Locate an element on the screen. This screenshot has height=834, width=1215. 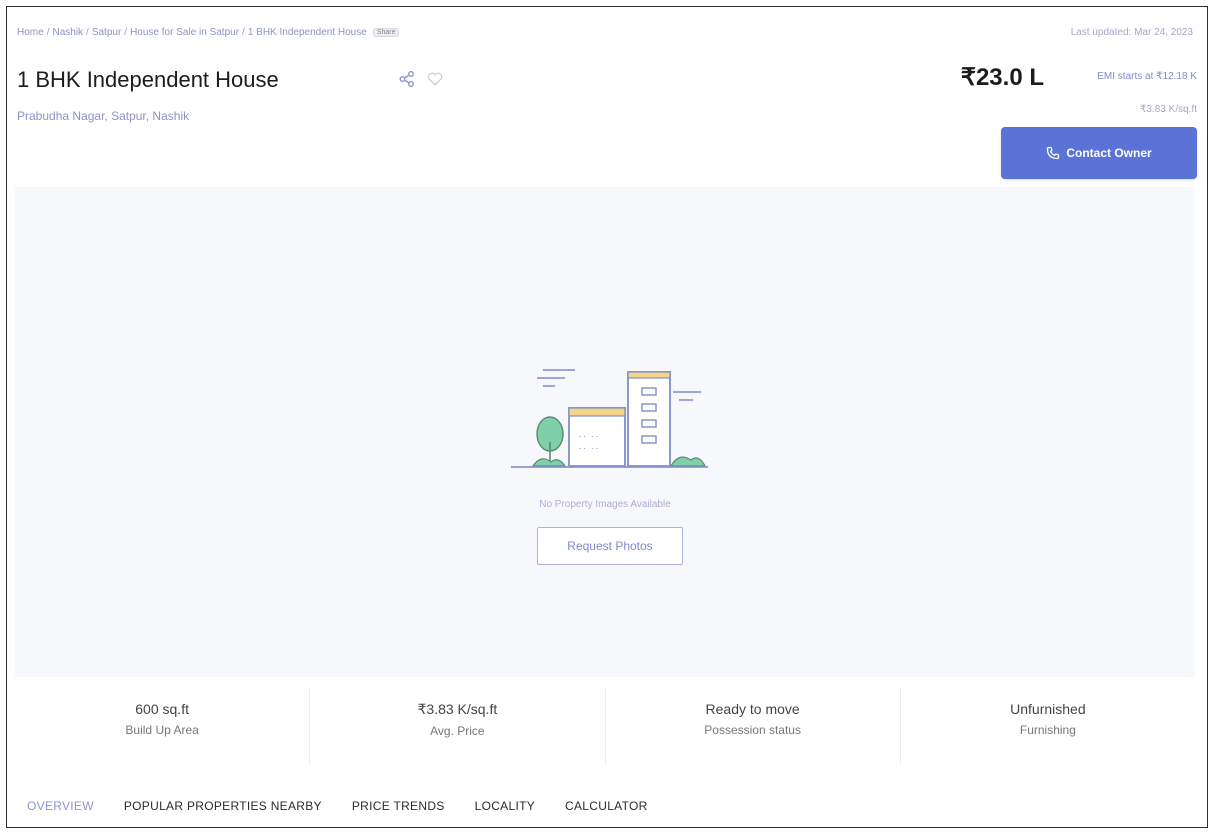
building-illustration: .. .. .. .. is located at coordinates (609, 418).